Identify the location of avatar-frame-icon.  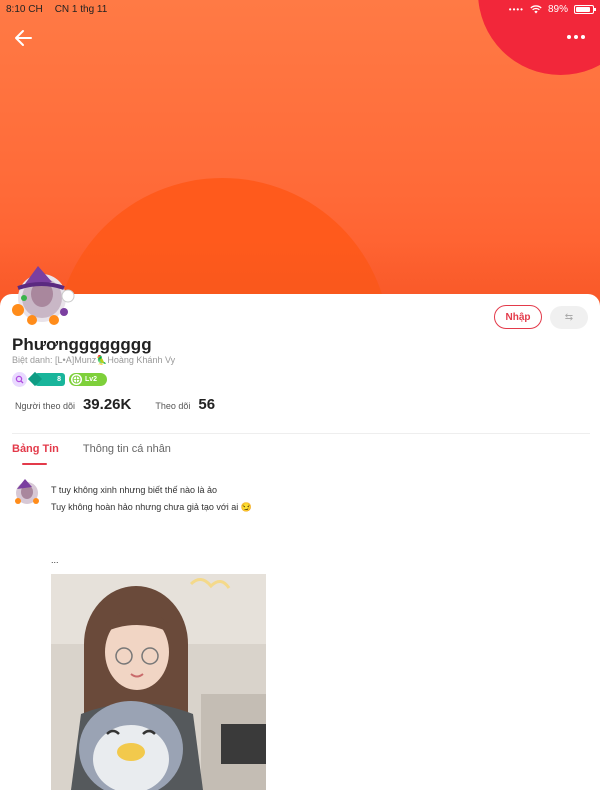
(43, 295).